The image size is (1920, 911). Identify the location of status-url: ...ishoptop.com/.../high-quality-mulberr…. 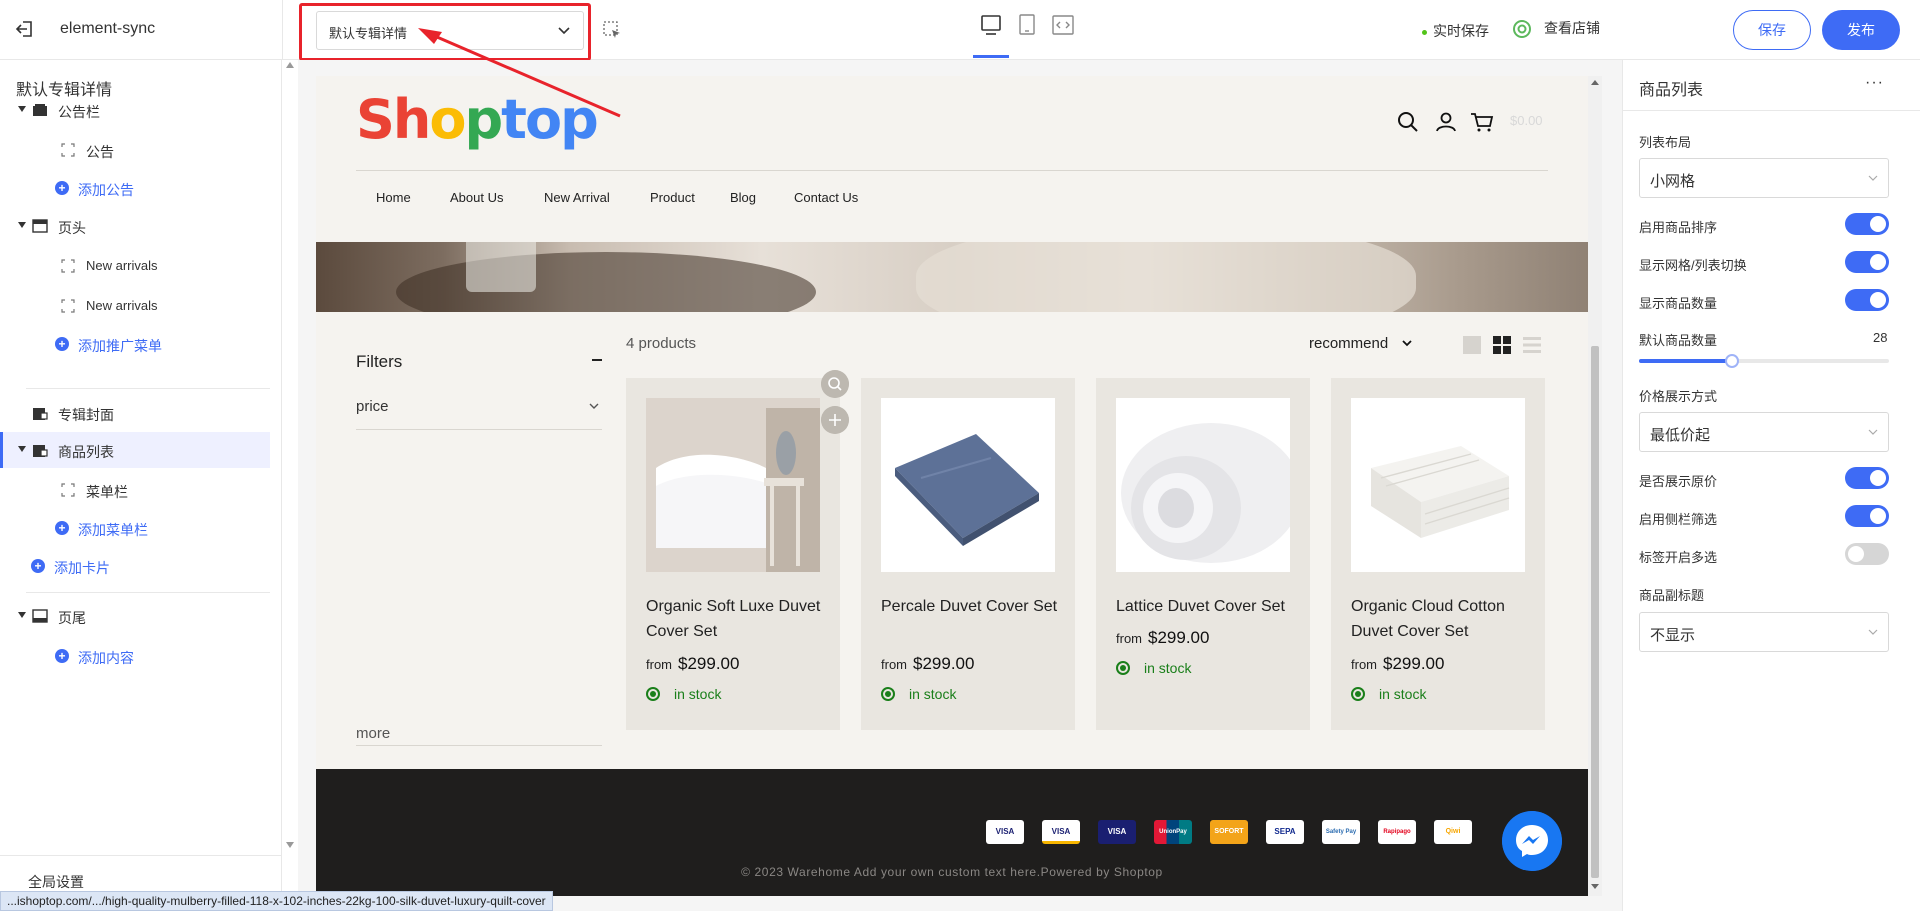
(276, 901).